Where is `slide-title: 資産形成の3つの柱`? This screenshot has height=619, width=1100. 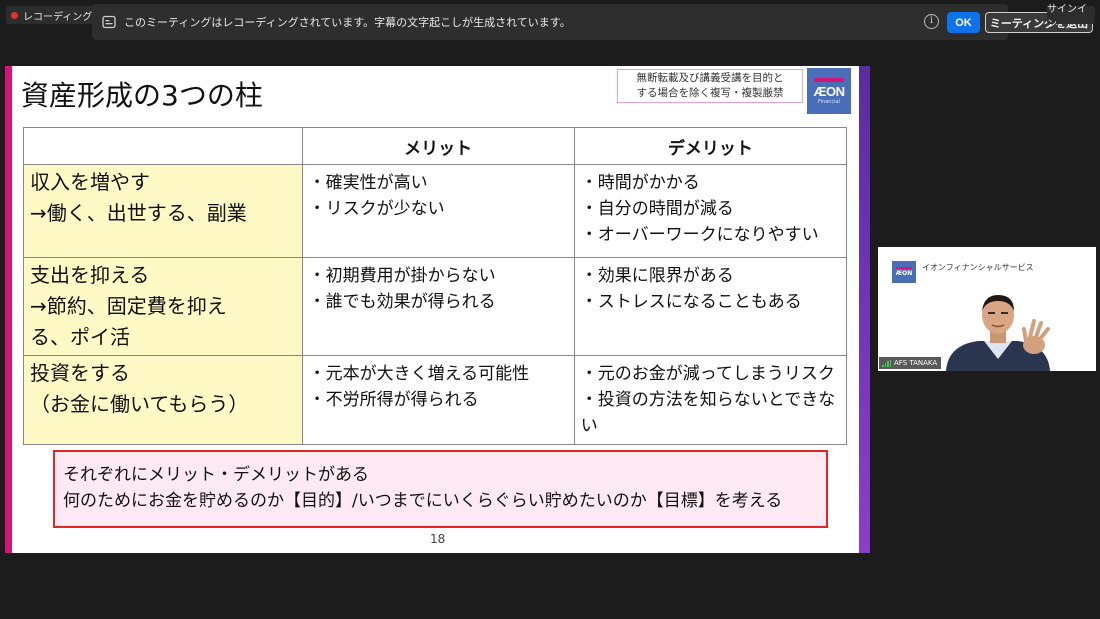
slide-title: 資産形成の3つの柱 is located at coordinates (142, 95).